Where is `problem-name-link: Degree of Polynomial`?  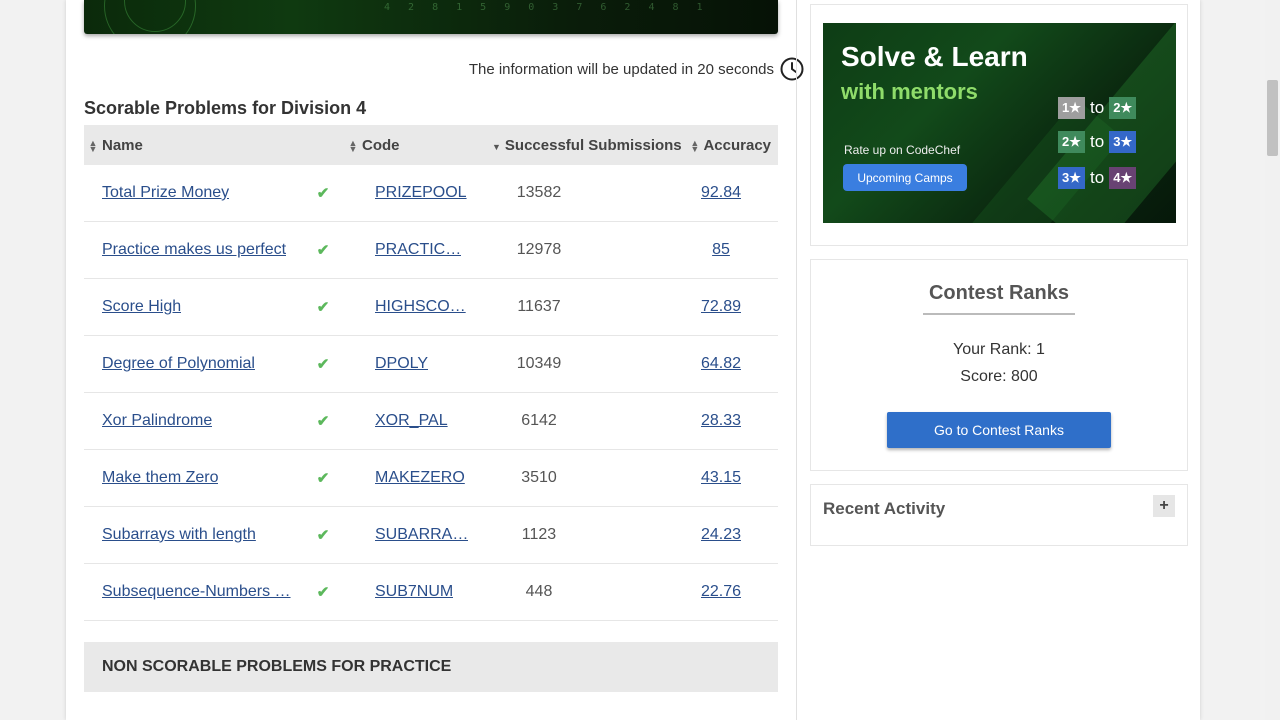 problem-name-link: Degree of Polynomial is located at coordinates (178, 364).